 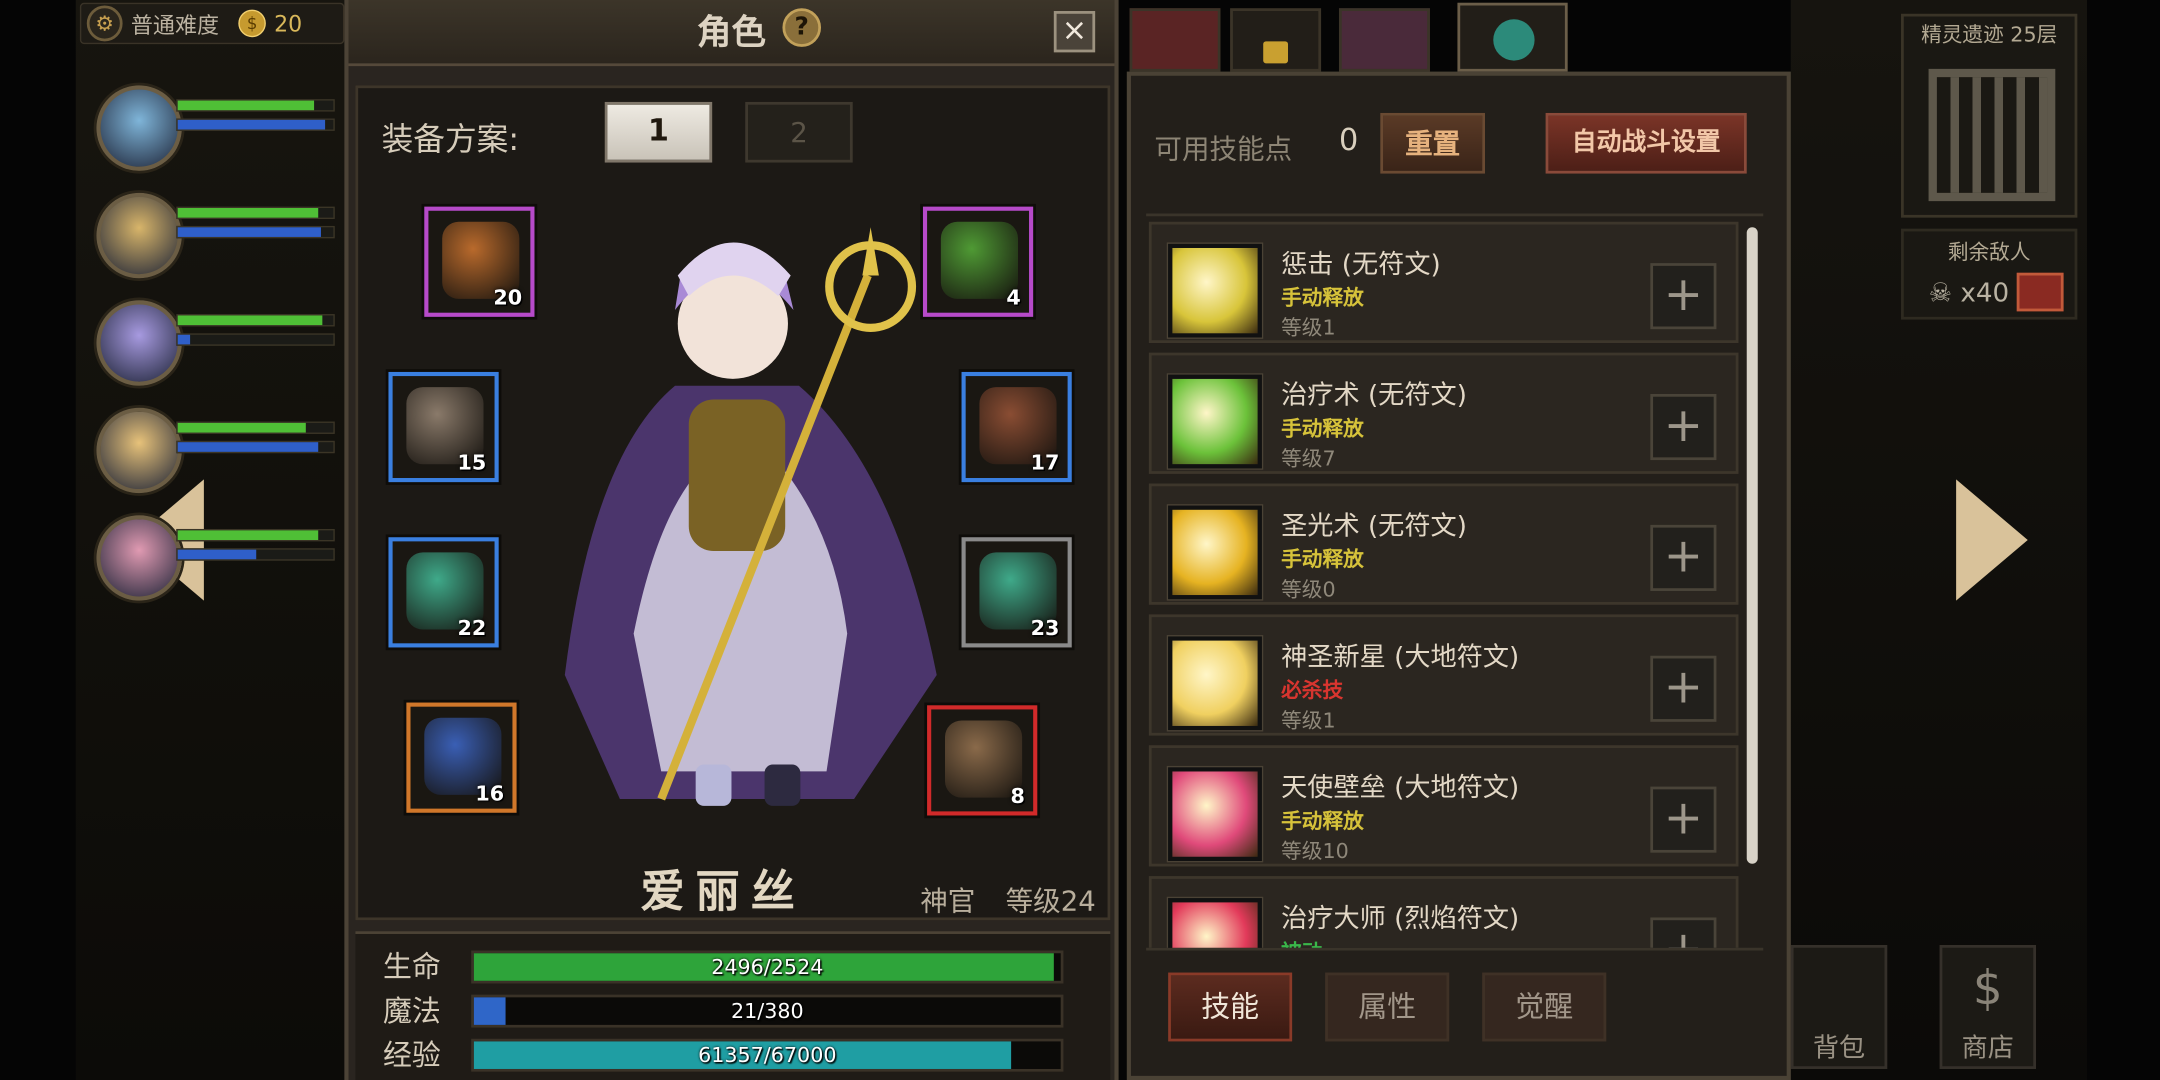 What do you see at coordinates (1992, 135) in the screenshot?
I see `maze-map` at bounding box center [1992, 135].